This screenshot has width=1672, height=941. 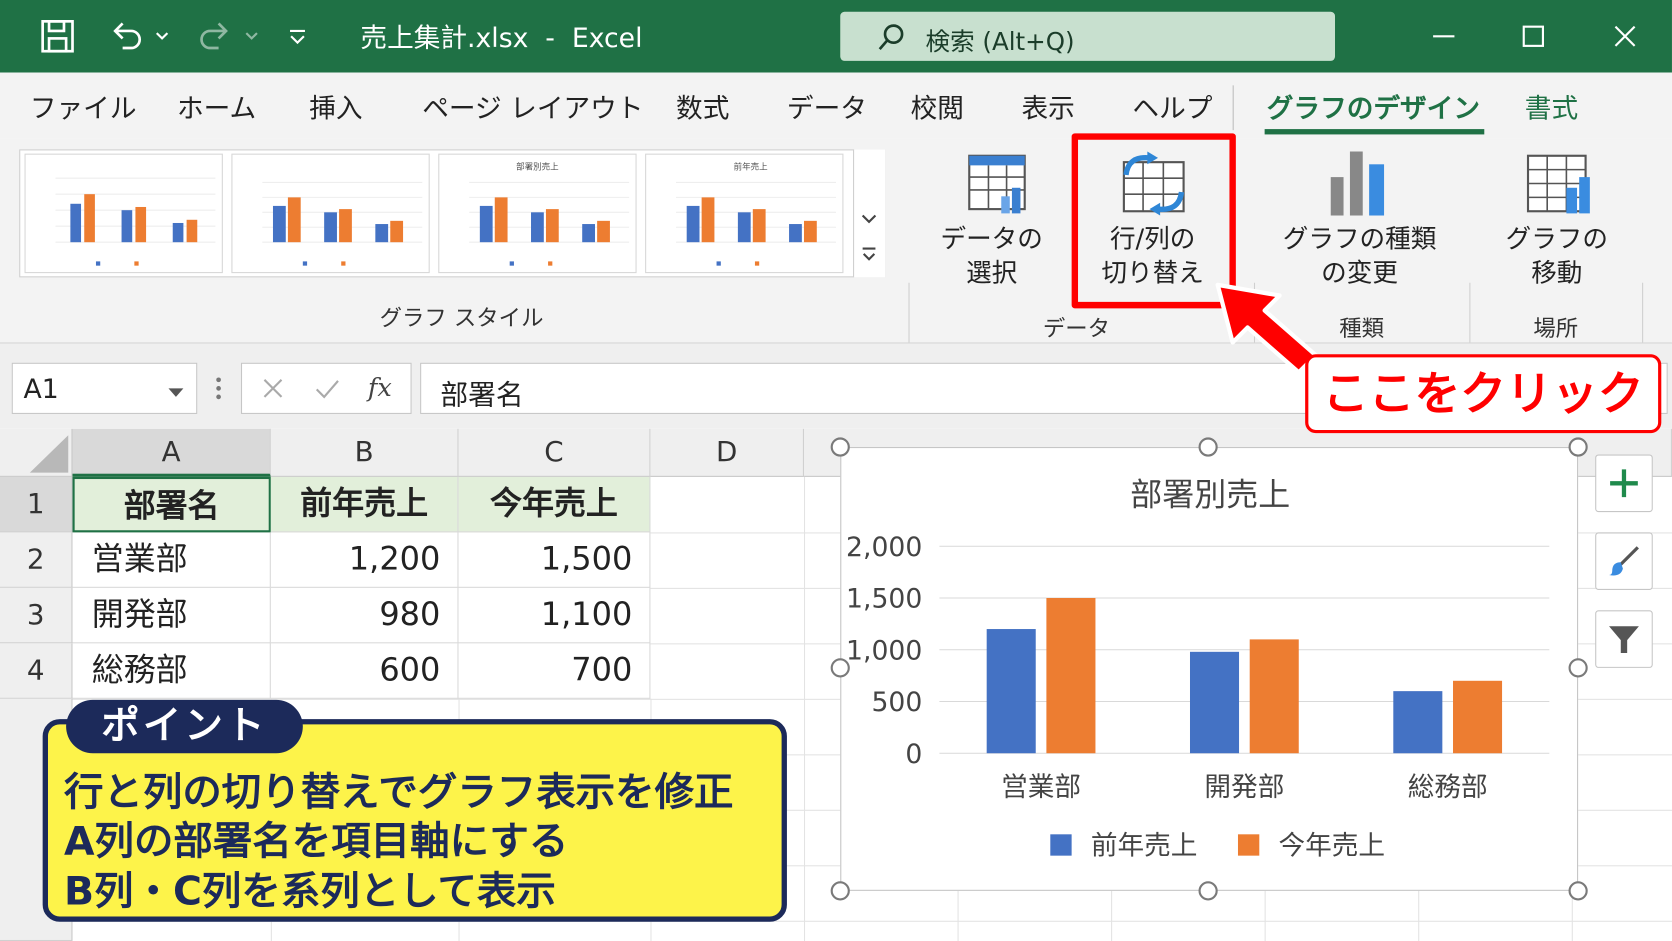 I want to click on move-chart-button: グラフの 移動, so click(x=1556, y=220).